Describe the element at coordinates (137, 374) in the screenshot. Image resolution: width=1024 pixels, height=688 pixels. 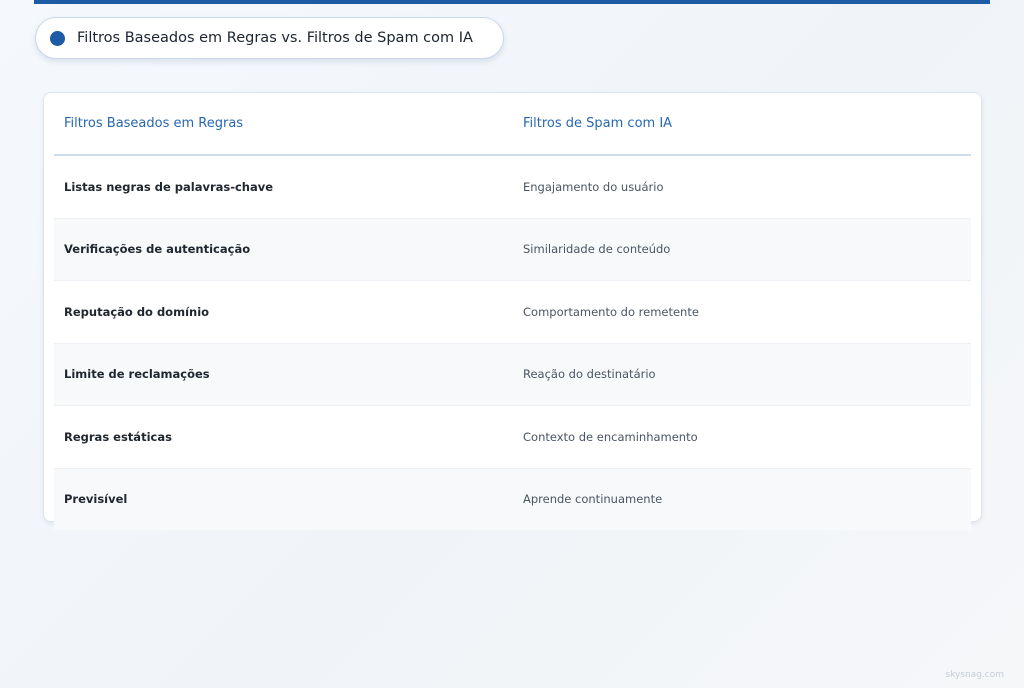
I see `table-cell-rule: Limite de reclamações` at that location.